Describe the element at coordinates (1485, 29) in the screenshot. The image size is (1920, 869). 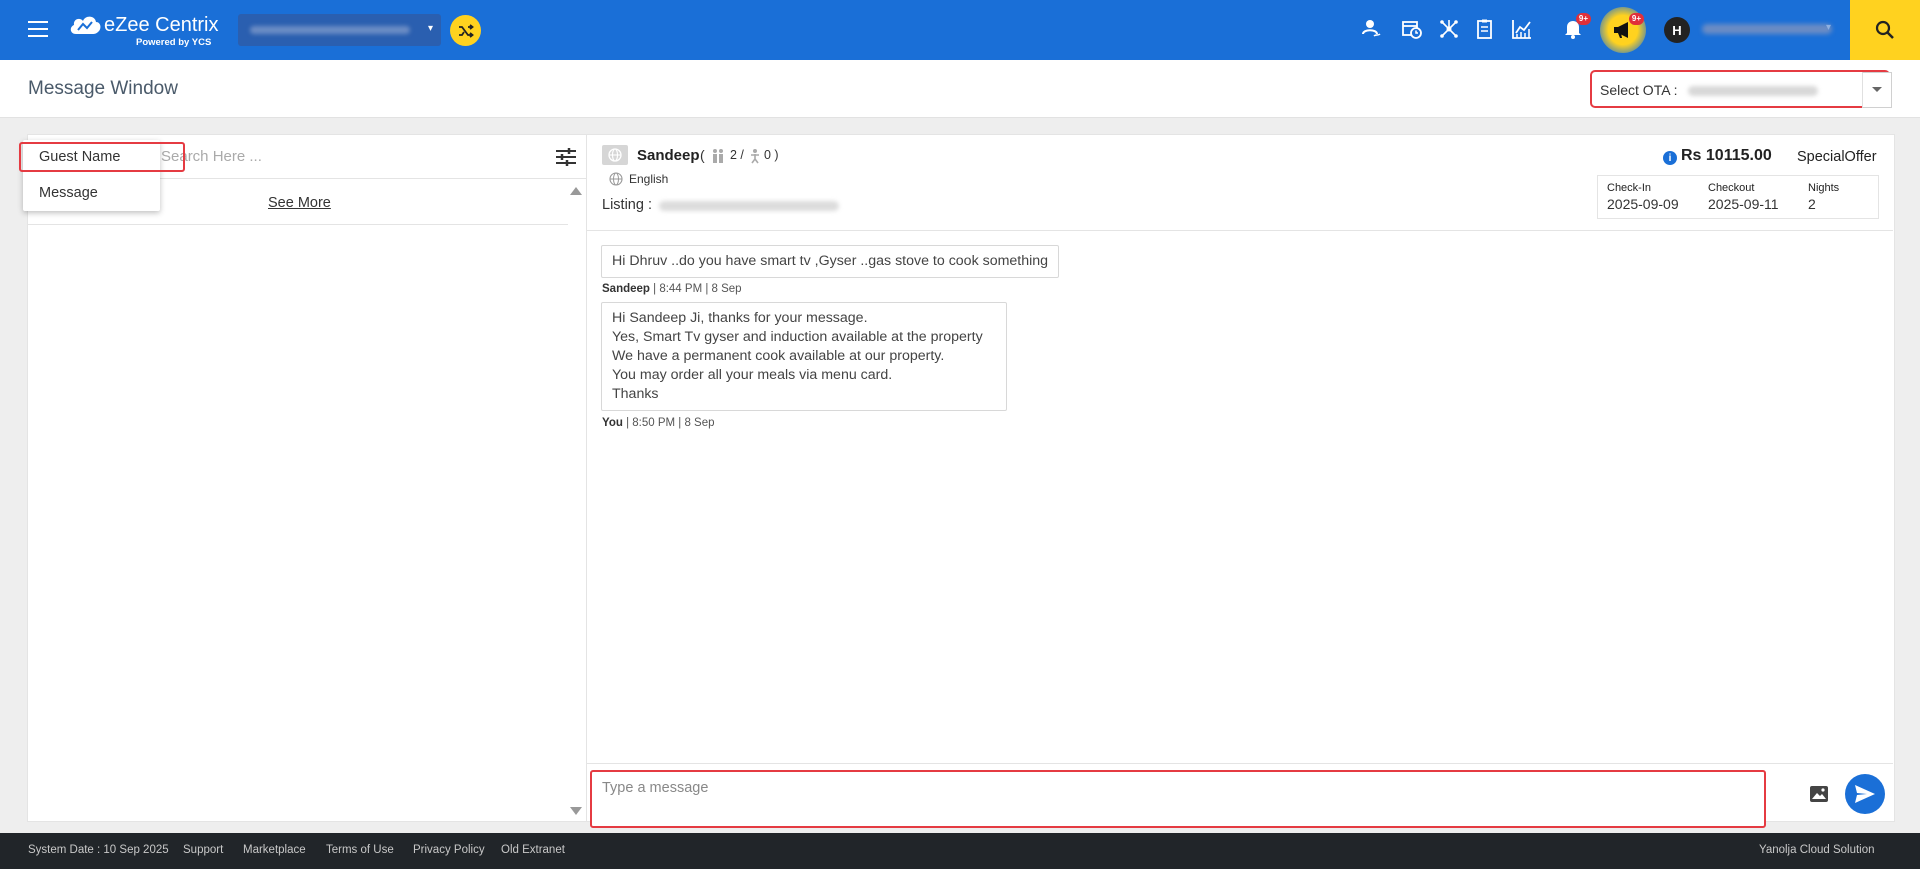
I see `clipboard-icon` at that location.